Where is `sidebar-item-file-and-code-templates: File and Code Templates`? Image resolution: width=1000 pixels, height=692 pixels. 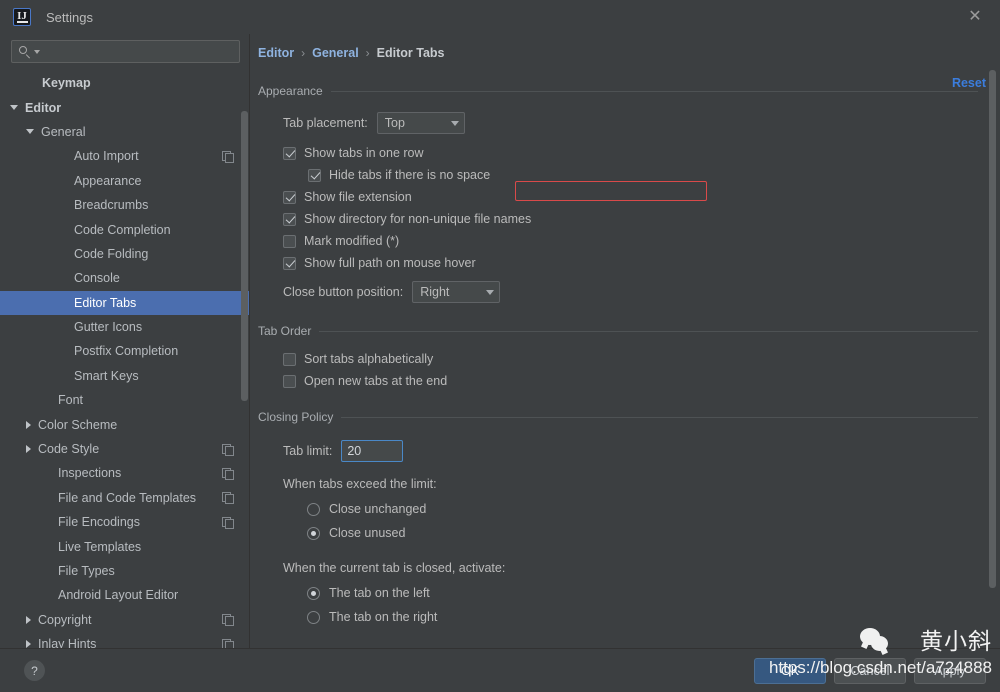
sidebar-item-file-and-code-templates: File and Code Templates is located at coordinates (124, 498).